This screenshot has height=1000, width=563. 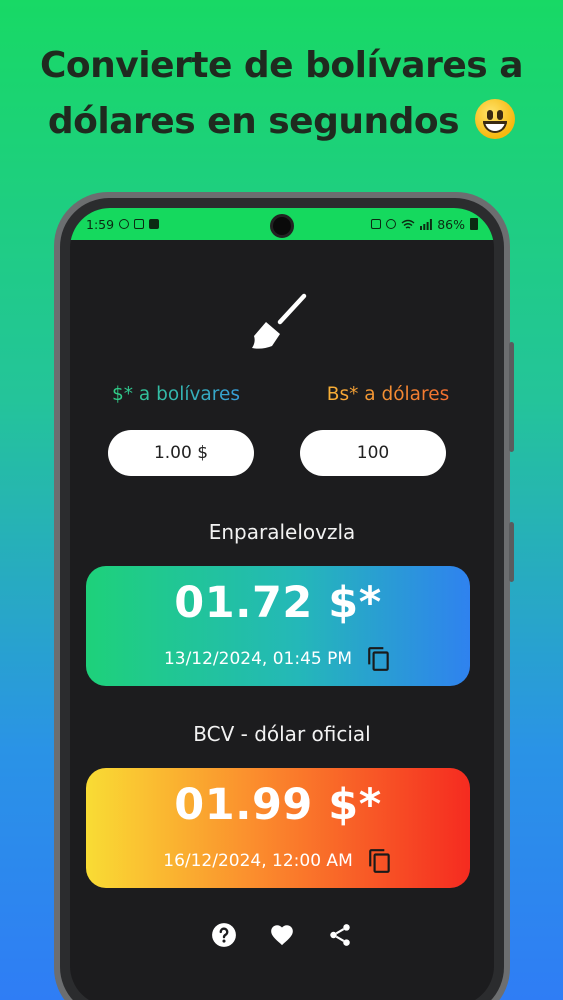 I want to click on bcv-rate-date: 16/12/2024, 12:00 AM, so click(x=258, y=861).